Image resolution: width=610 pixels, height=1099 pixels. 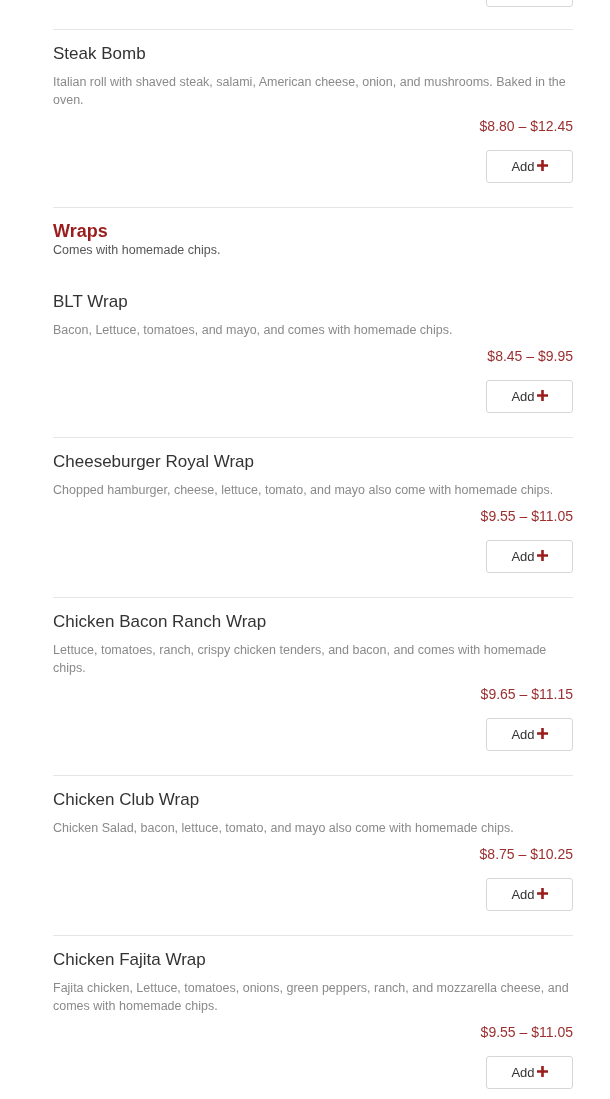 What do you see at coordinates (160, 622) in the screenshot?
I see `item-title: Chicken Bacon Ranch Wrap` at bounding box center [160, 622].